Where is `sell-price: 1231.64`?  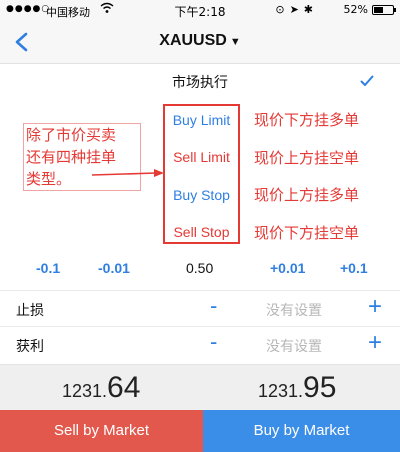
sell-price: 1231.64 is located at coordinates (101, 388).